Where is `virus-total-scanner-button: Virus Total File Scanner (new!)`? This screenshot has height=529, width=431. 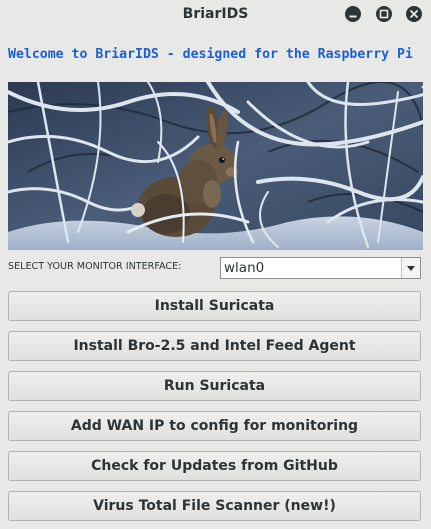 virus-total-scanner-button: Virus Total File Scanner (new!) is located at coordinates (214, 506).